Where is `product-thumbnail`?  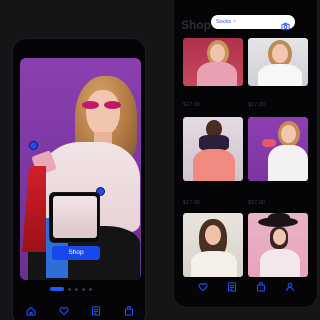 product-thumbnail is located at coordinates (75, 217).